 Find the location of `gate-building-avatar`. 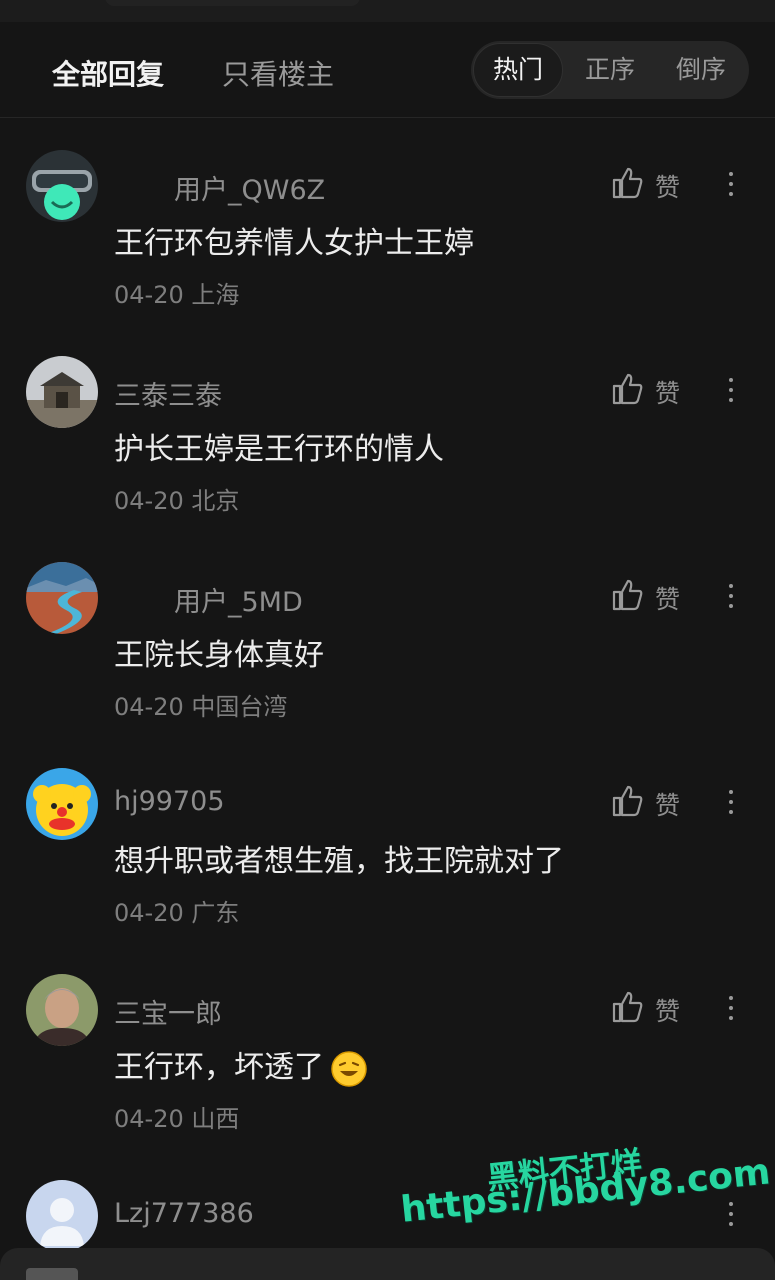

gate-building-avatar is located at coordinates (62, 392).